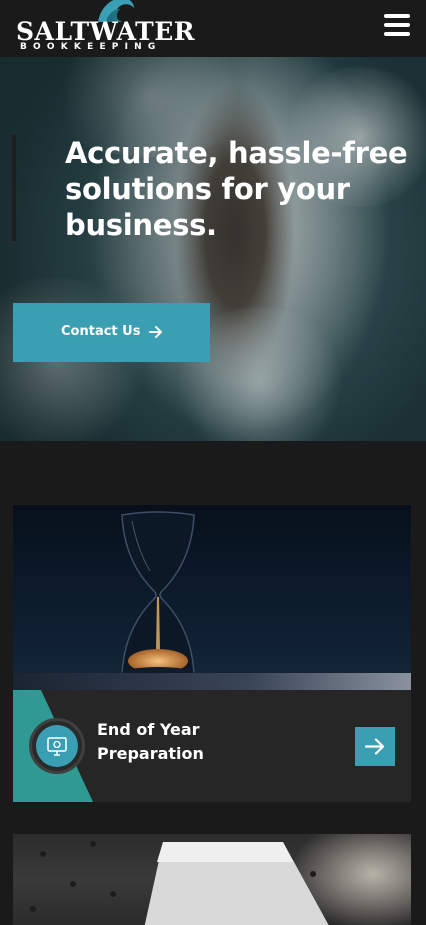 The width and height of the screenshot is (426, 925). I want to click on hero-accent-bar, so click(14, 188).